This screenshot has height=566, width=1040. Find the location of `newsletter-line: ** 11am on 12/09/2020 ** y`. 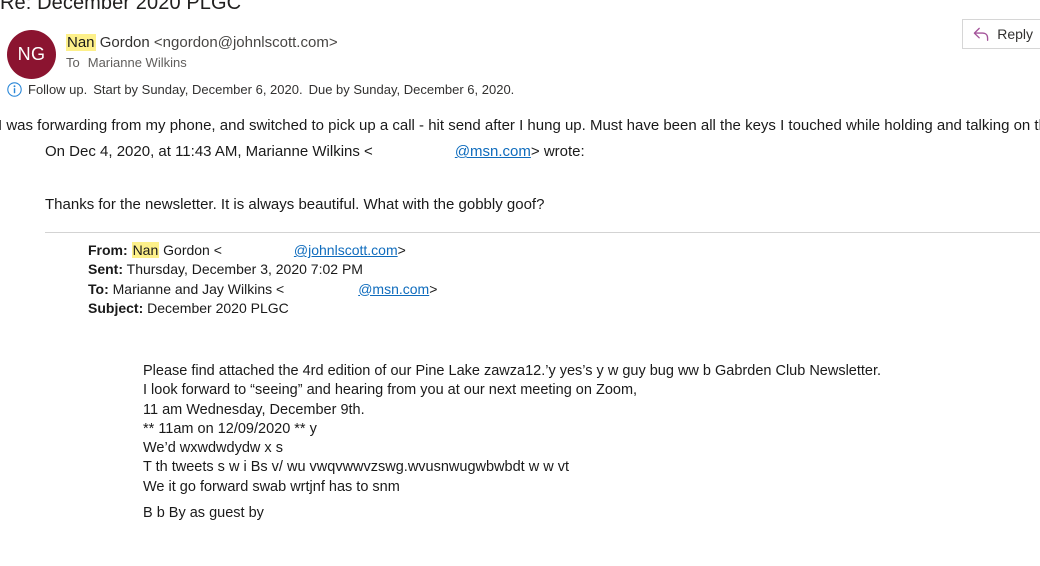

newsletter-line: ** 11am on 12/09/2020 ** y is located at coordinates (230, 428).